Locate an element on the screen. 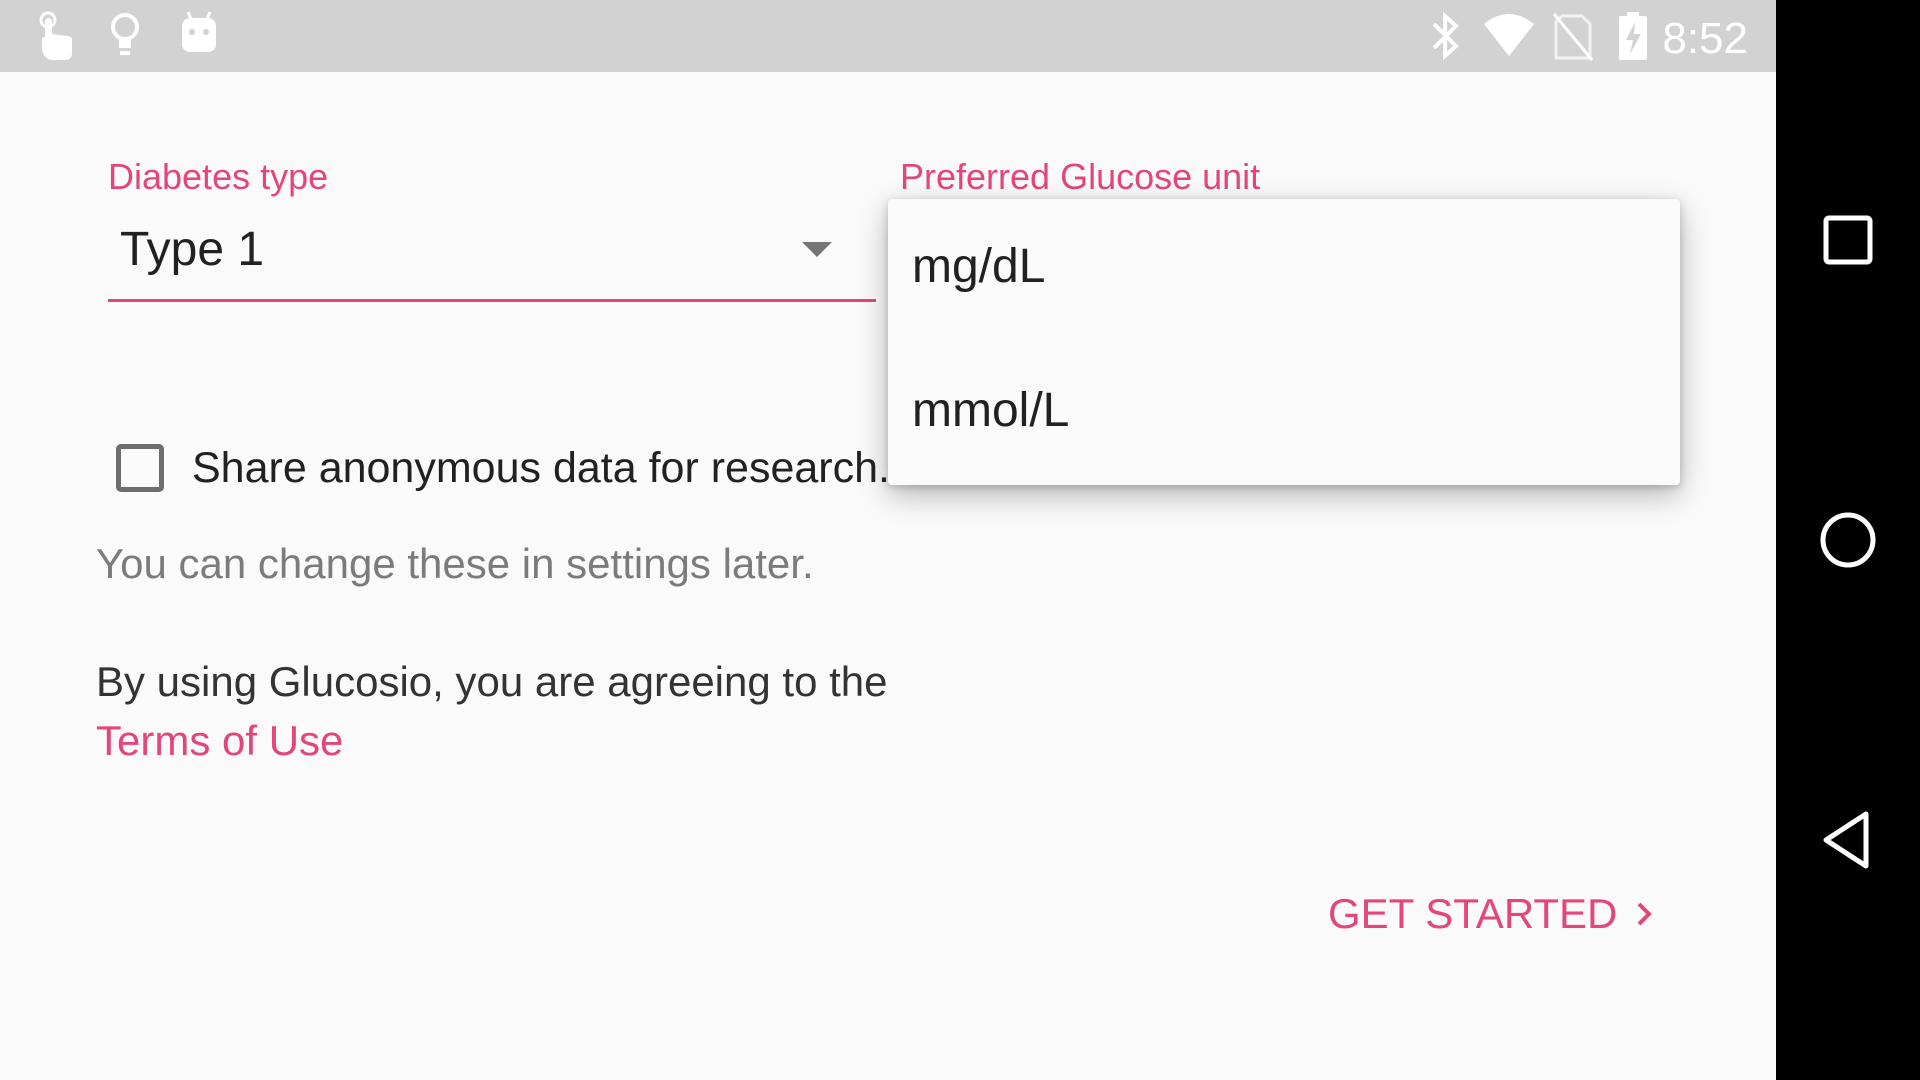 The width and height of the screenshot is (1920, 1080). settings-hint: You can change these in settings later. is located at coordinates (455, 563).